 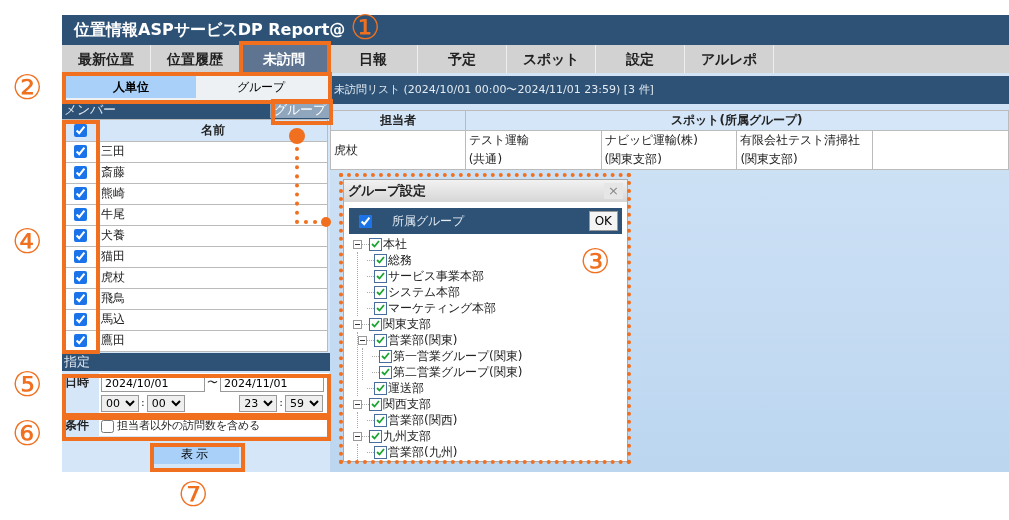 I want to click on settings-title: 指定, so click(x=77, y=361).